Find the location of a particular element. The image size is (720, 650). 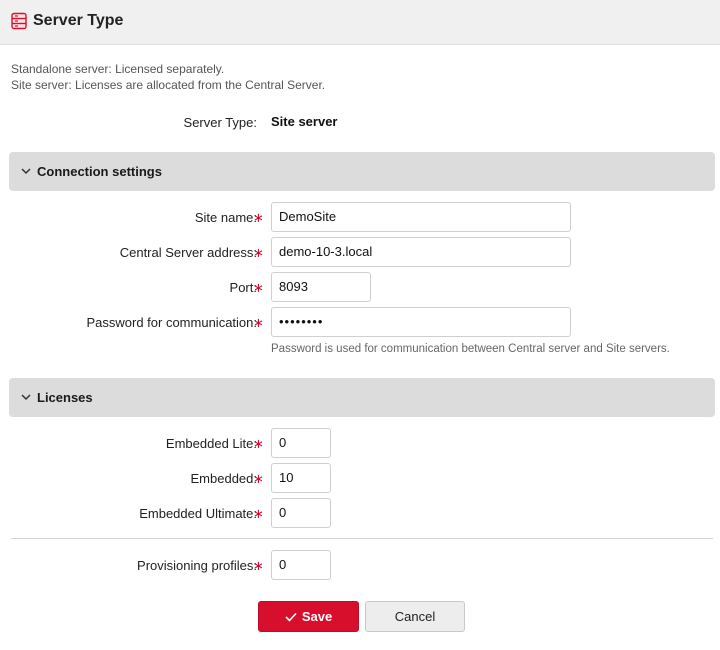

central-server-address-label: Central Server address: is located at coordinates (188, 252).